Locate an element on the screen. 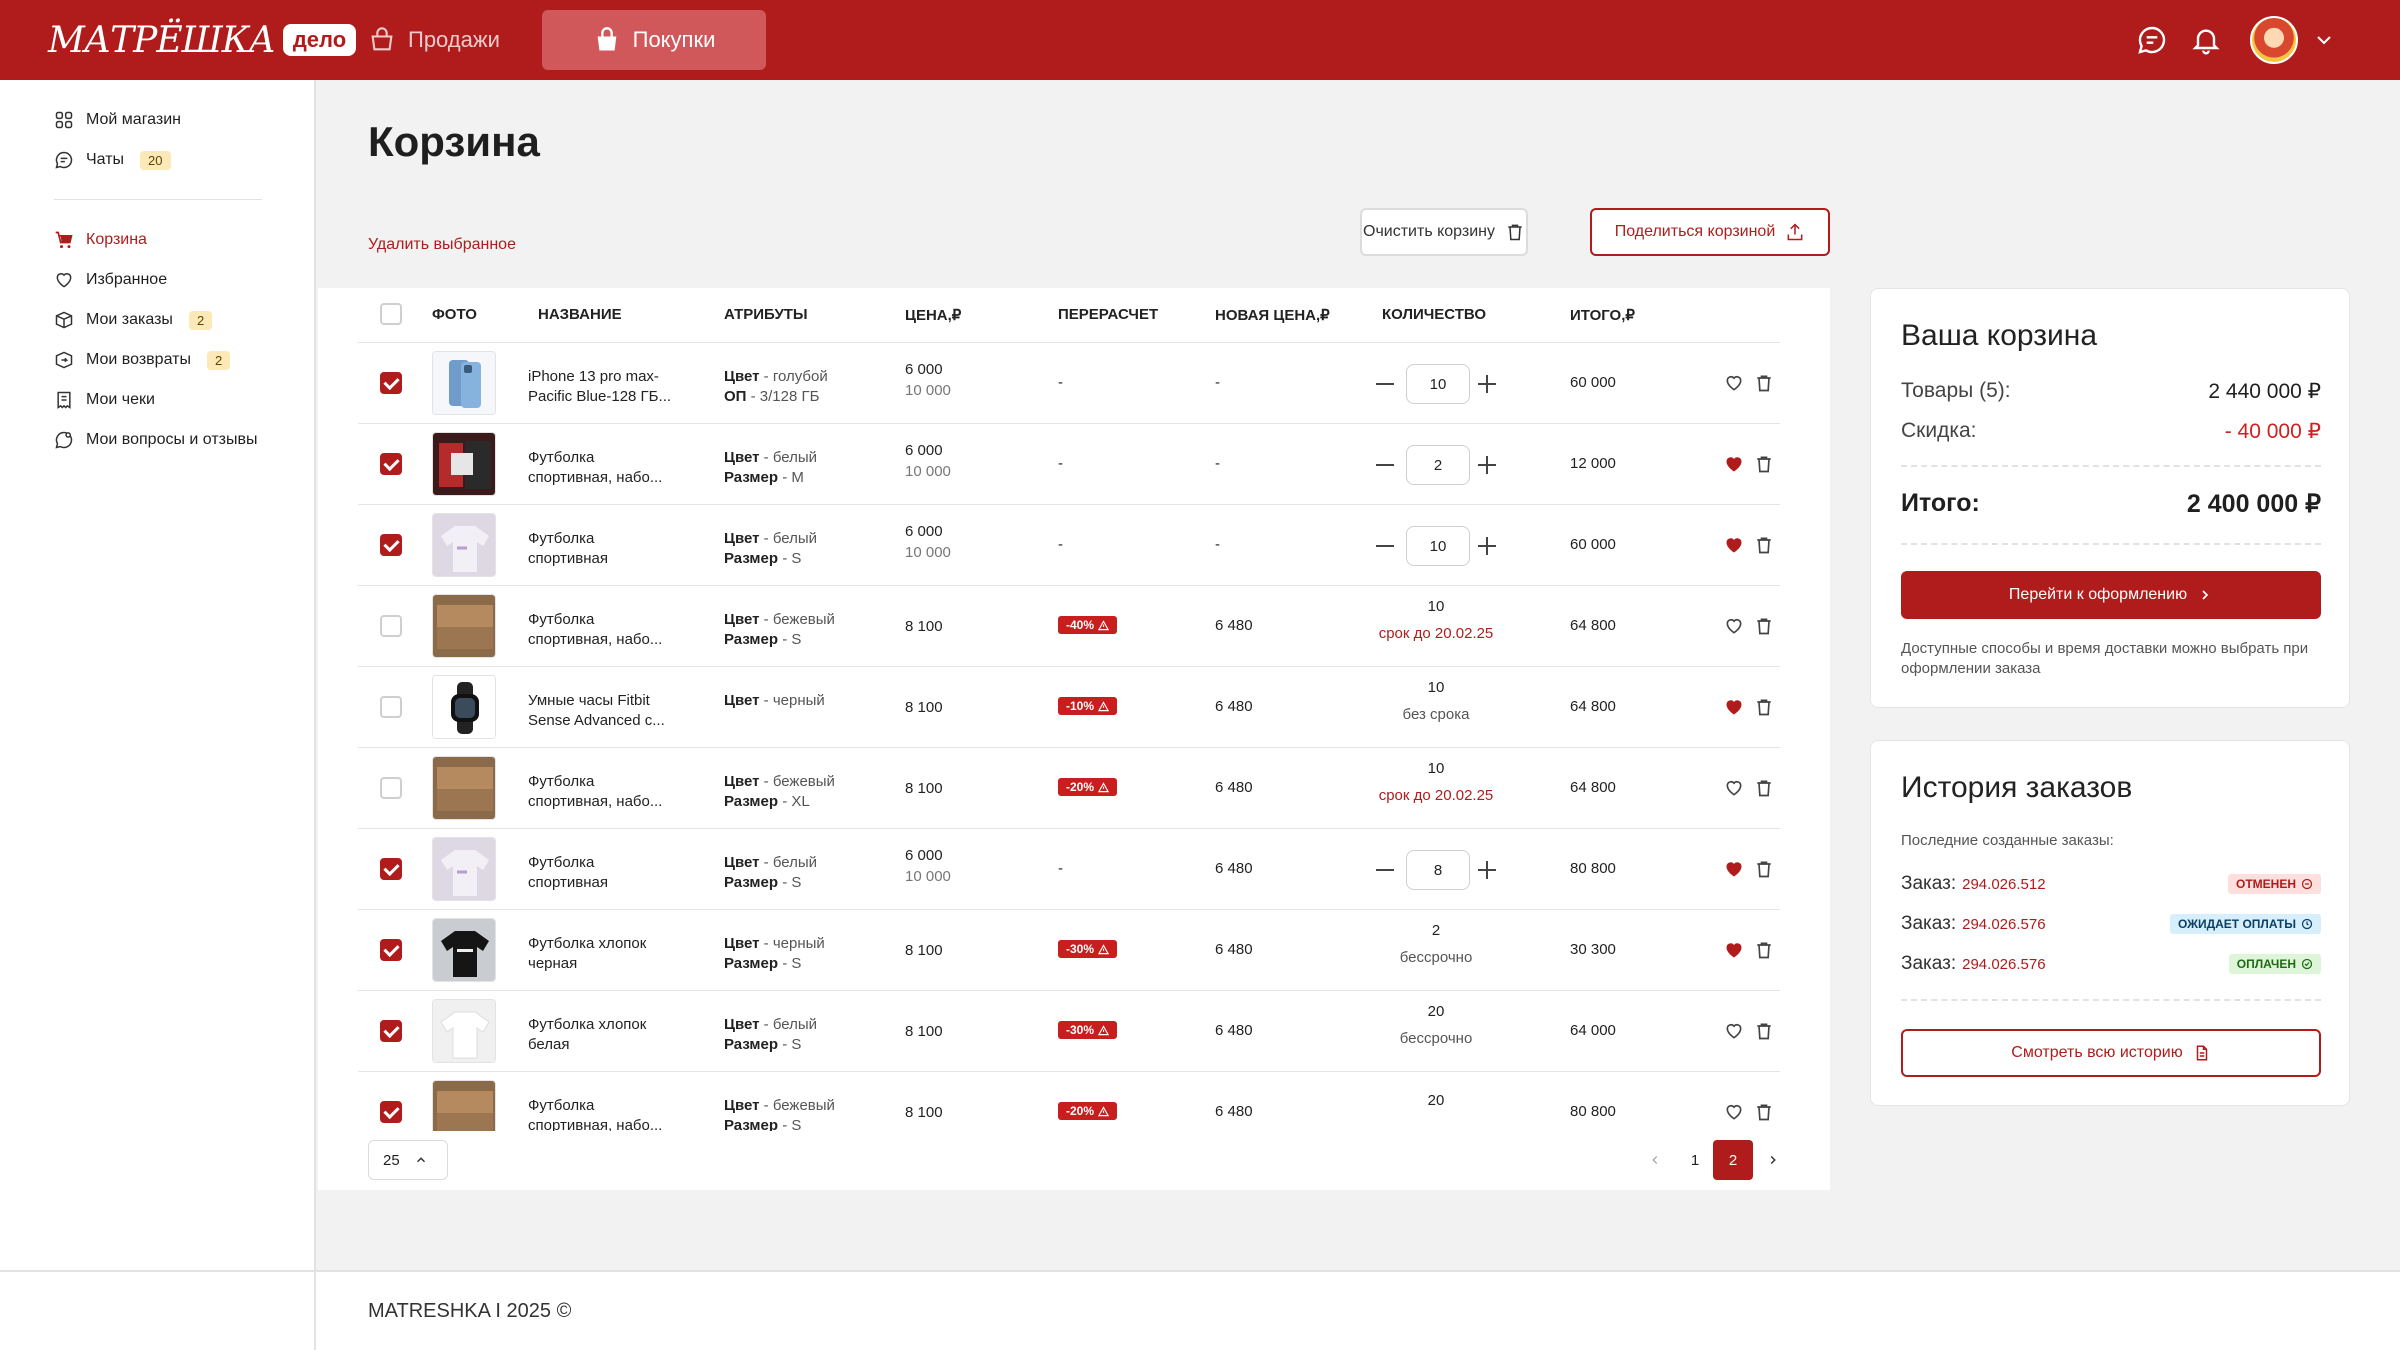 This screenshot has height=1350, width=2400. logo: МАТРЁШКА дело is located at coordinates (202, 40).